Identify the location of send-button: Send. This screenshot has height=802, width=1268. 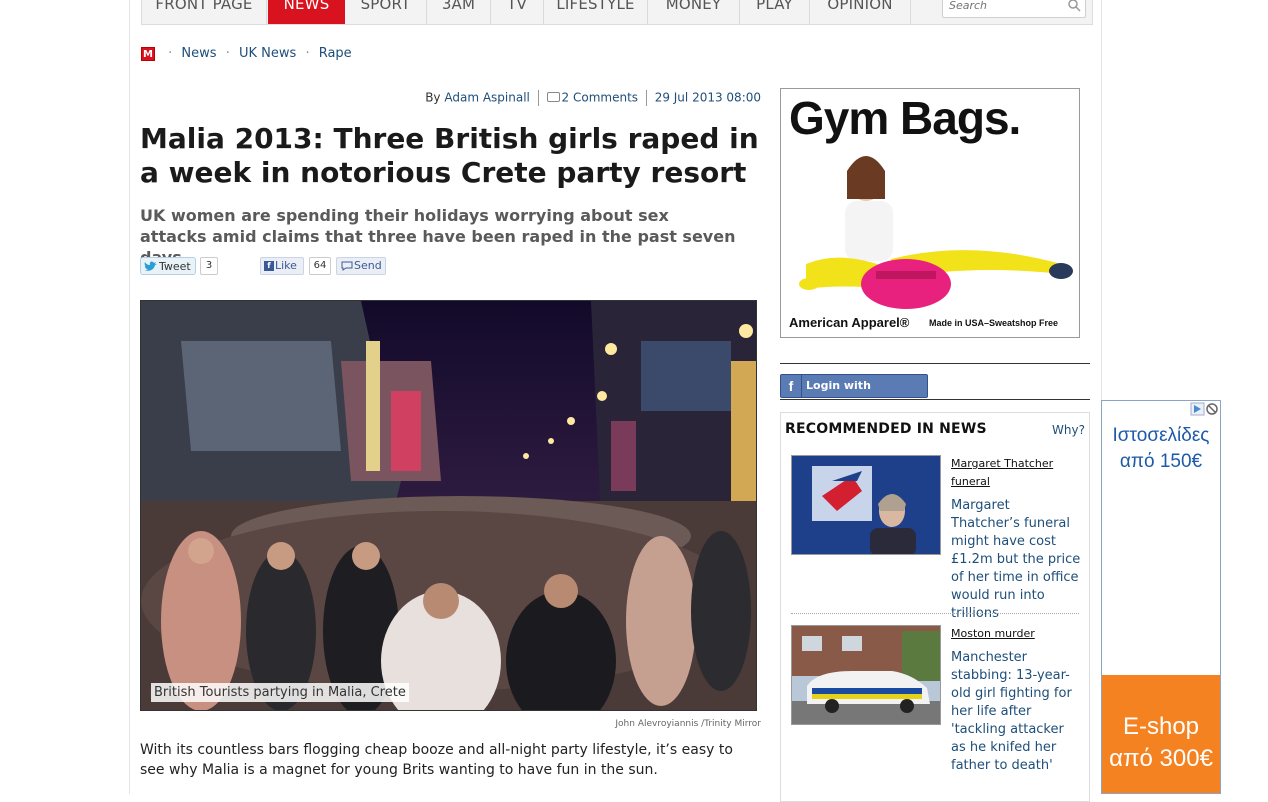
(361, 266).